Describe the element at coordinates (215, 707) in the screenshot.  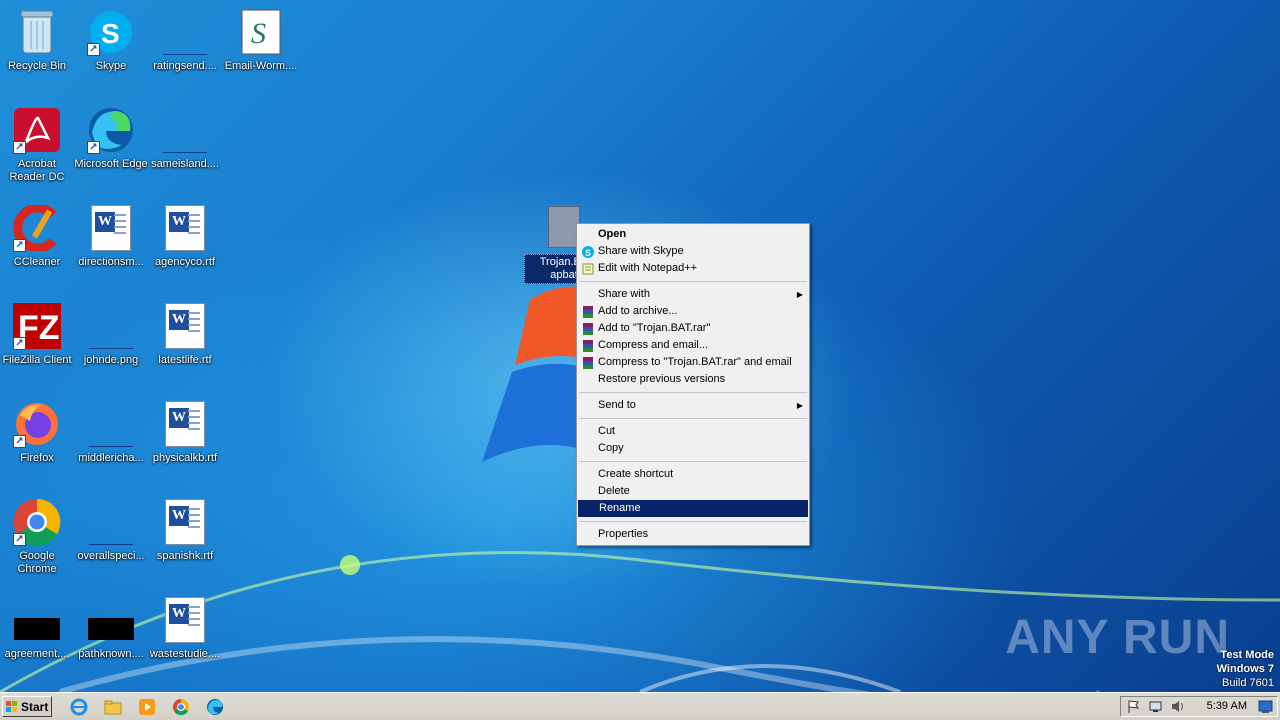
I see `edge-icon` at that location.